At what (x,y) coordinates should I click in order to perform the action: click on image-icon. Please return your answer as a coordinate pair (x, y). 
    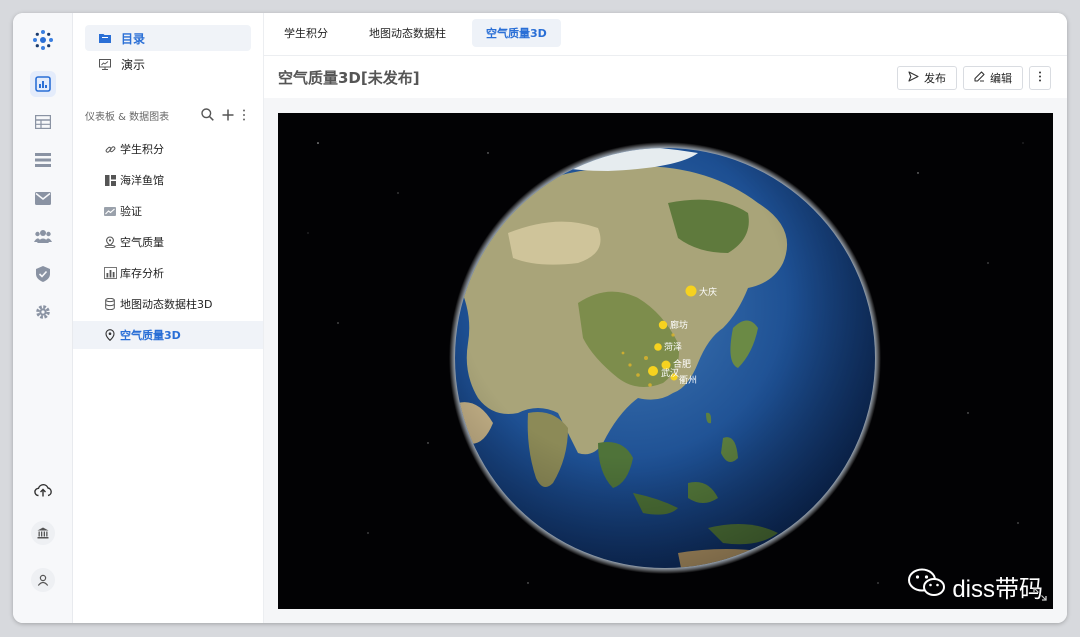
    Looking at the image, I should click on (110, 211).